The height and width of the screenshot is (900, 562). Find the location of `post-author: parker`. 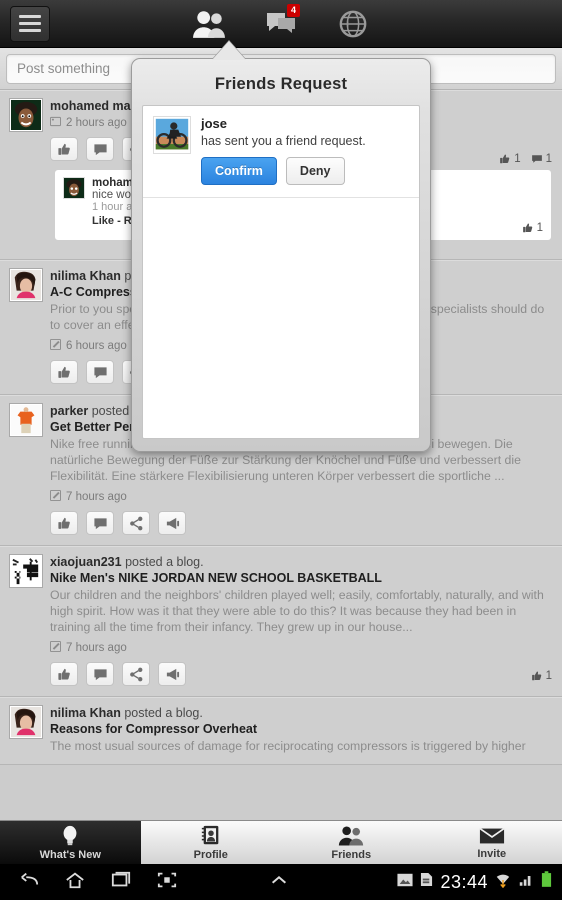

post-author: parker is located at coordinates (69, 411).